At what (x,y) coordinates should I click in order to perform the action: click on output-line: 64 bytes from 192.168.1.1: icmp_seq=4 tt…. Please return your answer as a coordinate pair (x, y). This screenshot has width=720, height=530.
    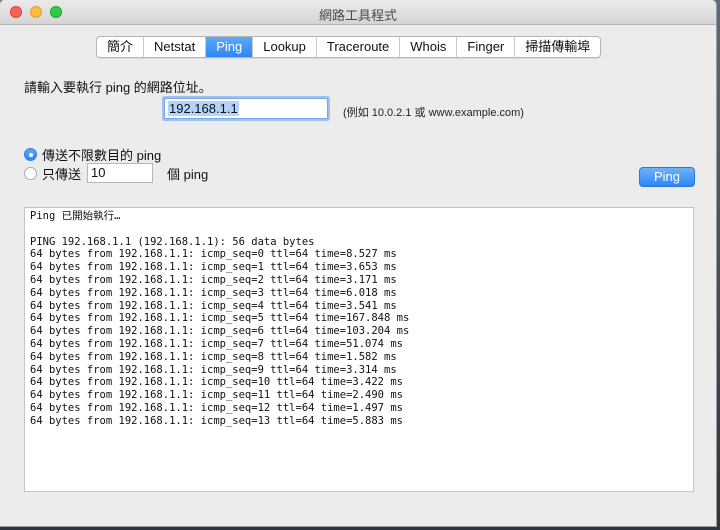
    Looking at the image, I should click on (213, 305).